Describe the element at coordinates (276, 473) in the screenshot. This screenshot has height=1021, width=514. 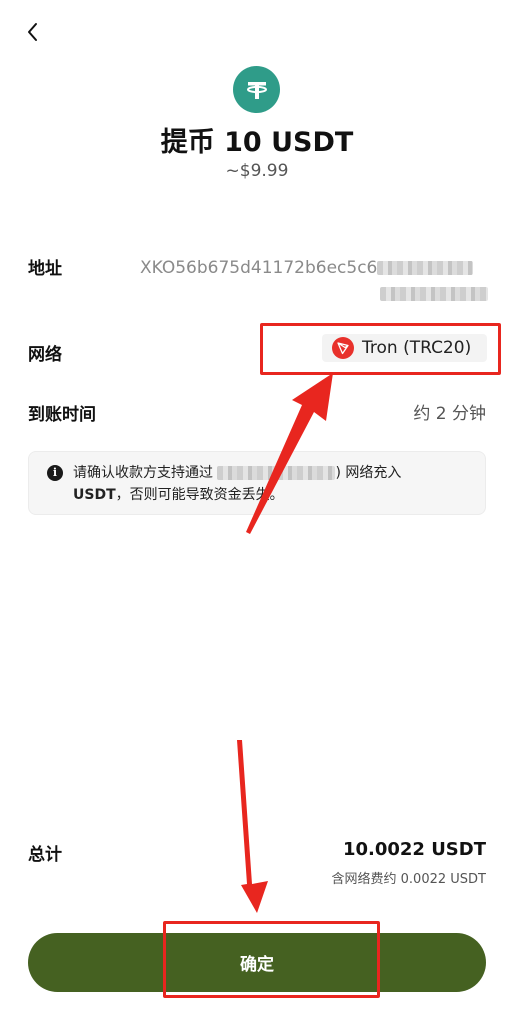
I see `redacted-network-name` at that location.